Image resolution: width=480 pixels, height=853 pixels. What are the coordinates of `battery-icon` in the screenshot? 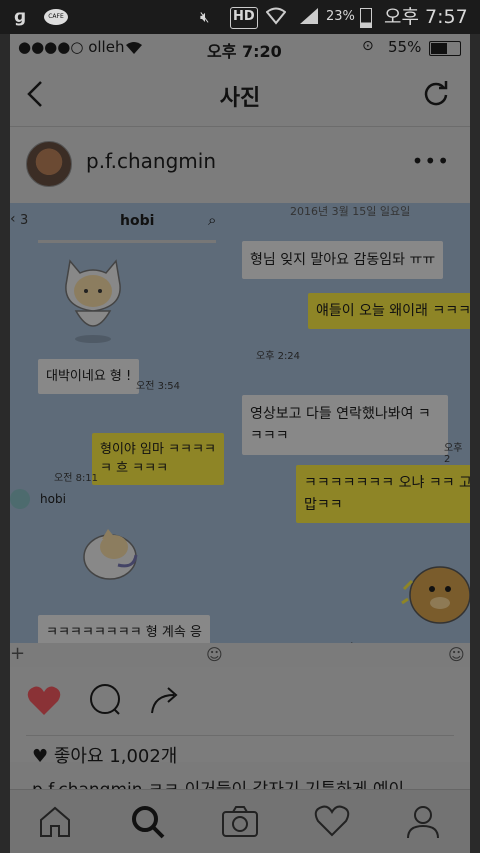 It's located at (366, 18).